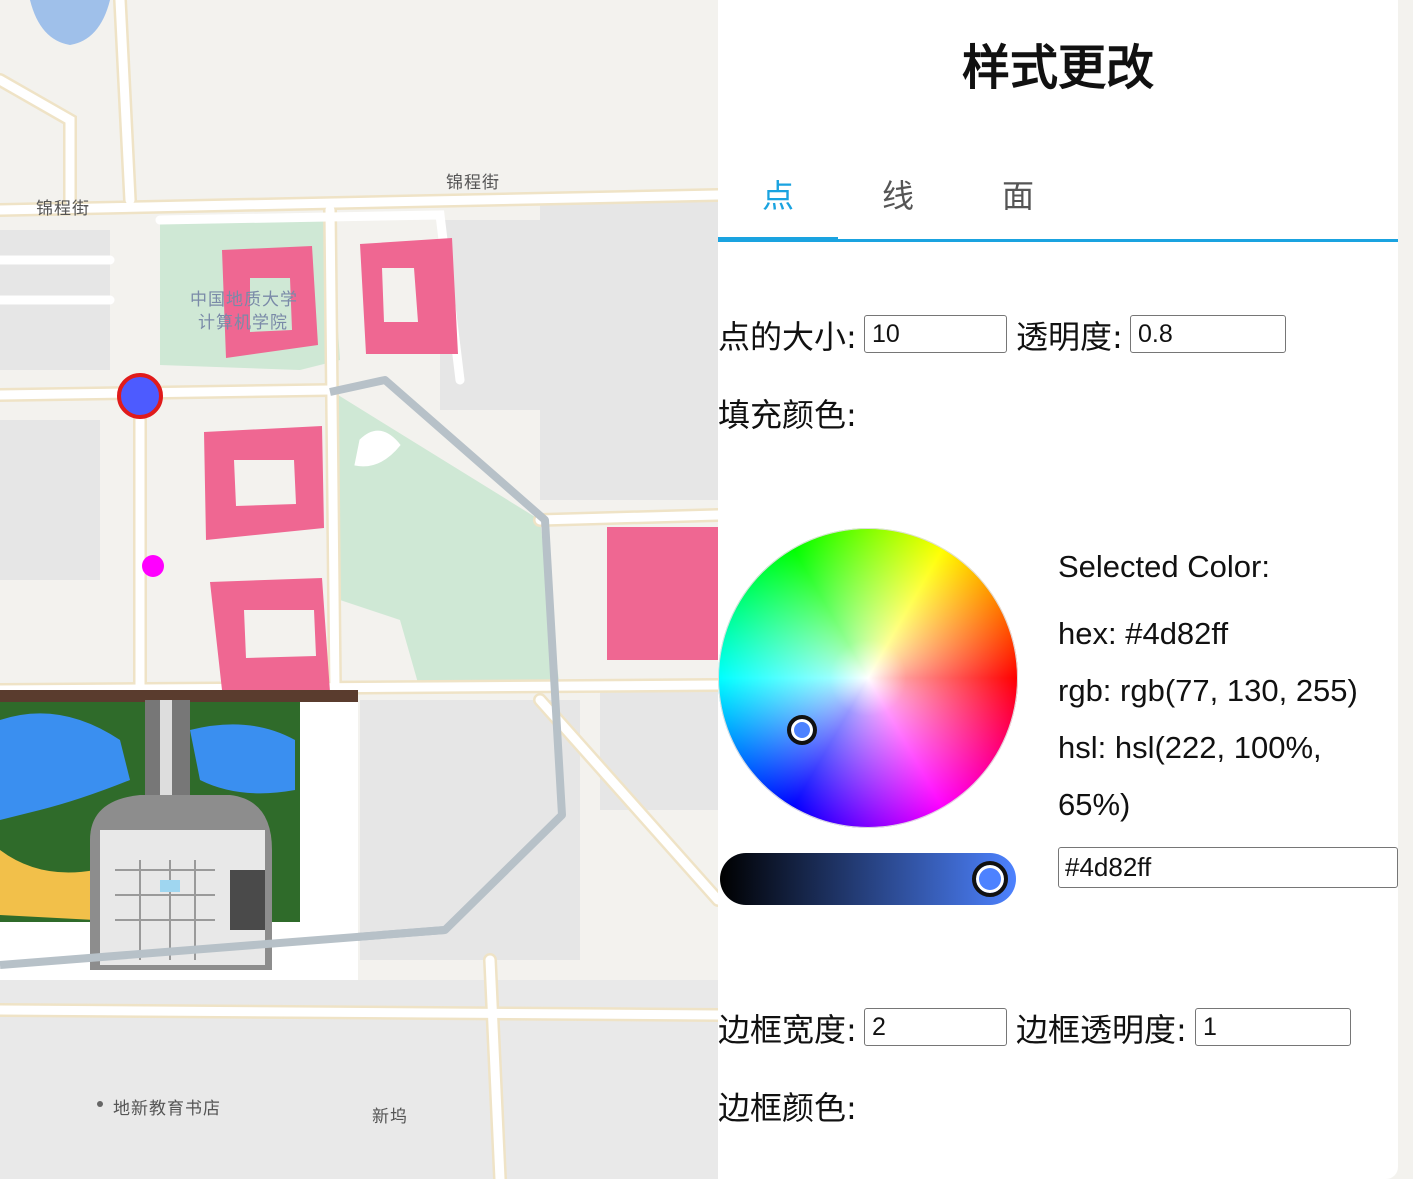 This screenshot has height=1179, width=1413. Describe the element at coordinates (898, 204) in the screenshot. I see `tab-line: 线` at that location.